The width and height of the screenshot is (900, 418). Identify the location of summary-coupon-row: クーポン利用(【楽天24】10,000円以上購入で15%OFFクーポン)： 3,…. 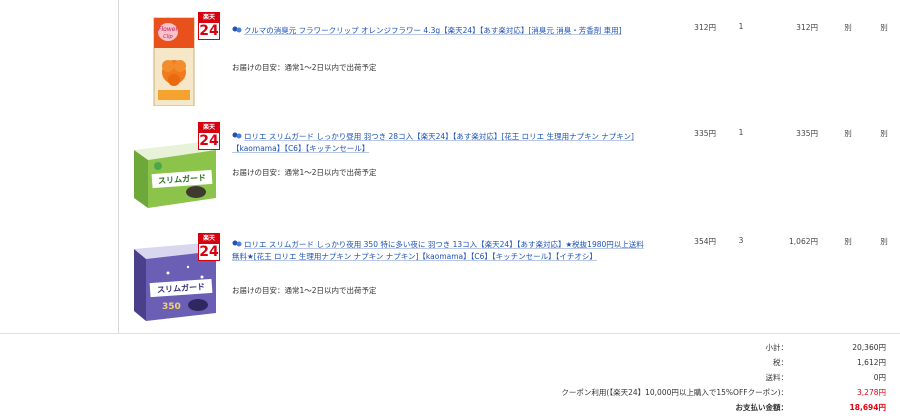
(450, 393).